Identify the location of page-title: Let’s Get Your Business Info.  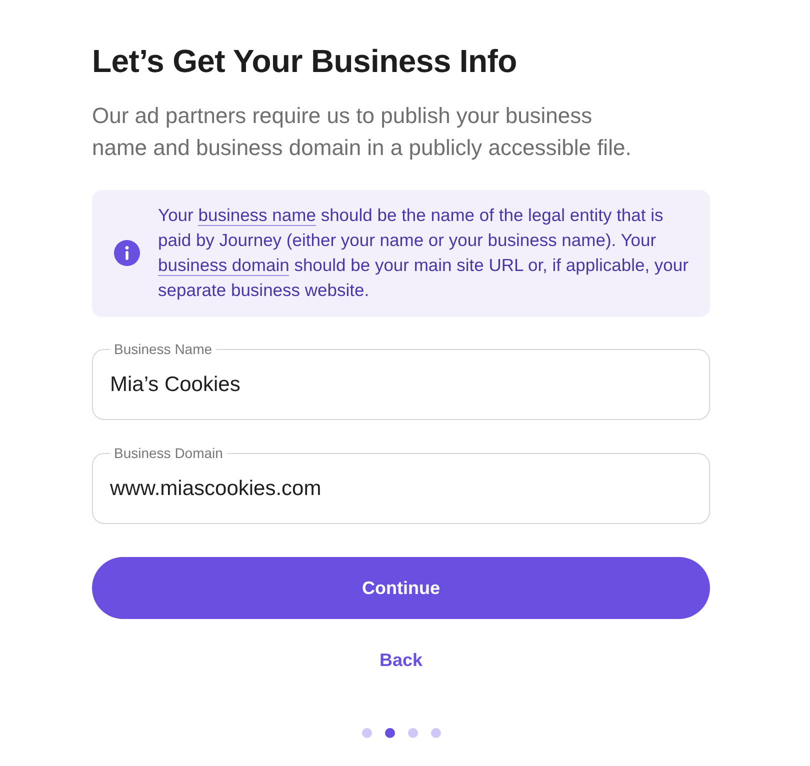
(304, 61).